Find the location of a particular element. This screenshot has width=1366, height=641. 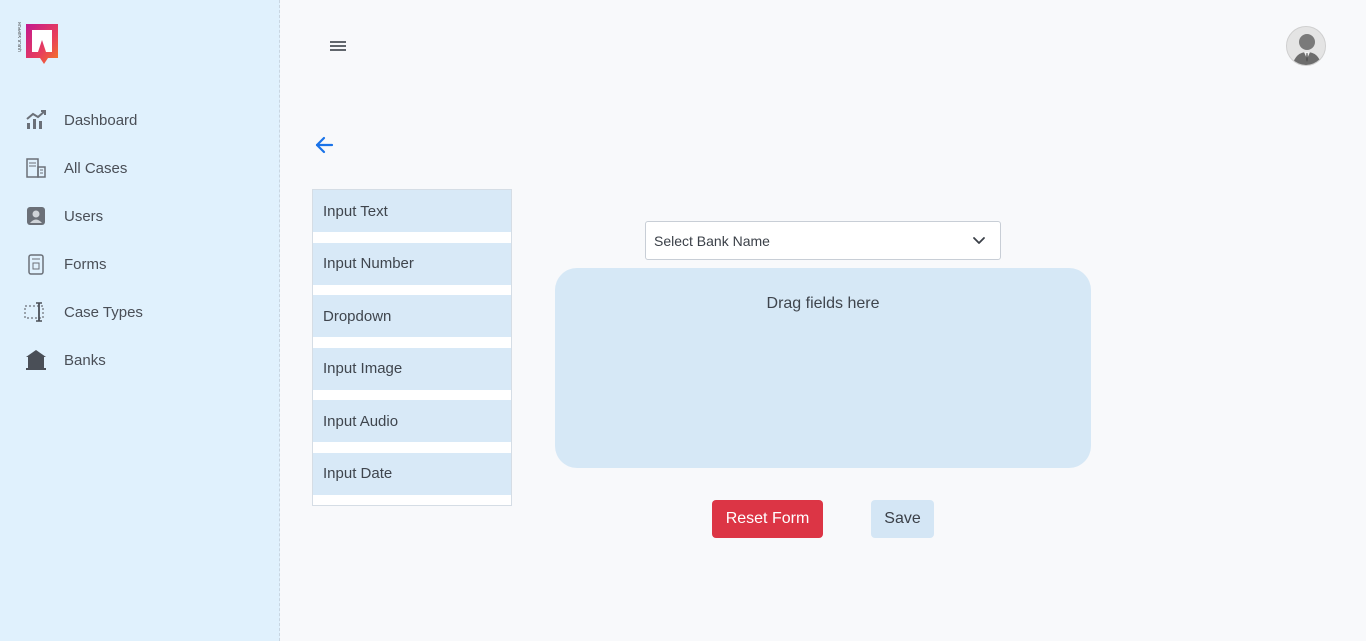

palette-field-input-image: Input Image is located at coordinates (412, 368).